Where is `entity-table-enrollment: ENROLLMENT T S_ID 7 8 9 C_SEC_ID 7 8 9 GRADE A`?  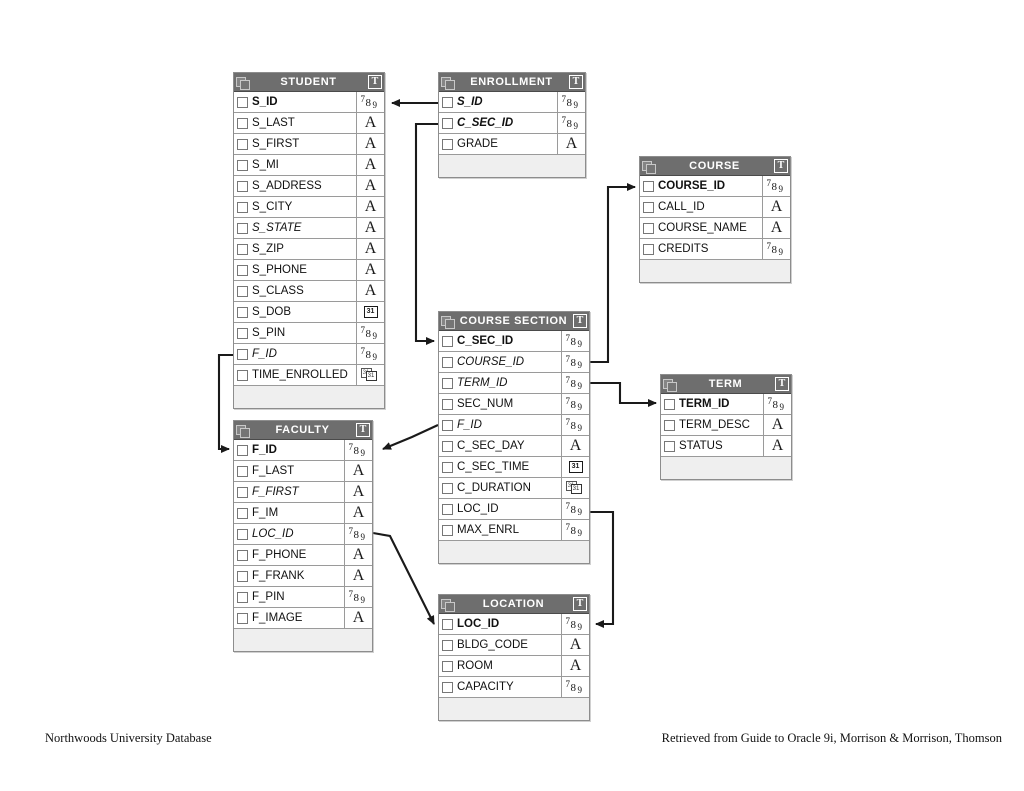 entity-table-enrollment: ENROLLMENT T S_ID 7 8 9 C_SEC_ID 7 8 9 GRADE A is located at coordinates (512, 125).